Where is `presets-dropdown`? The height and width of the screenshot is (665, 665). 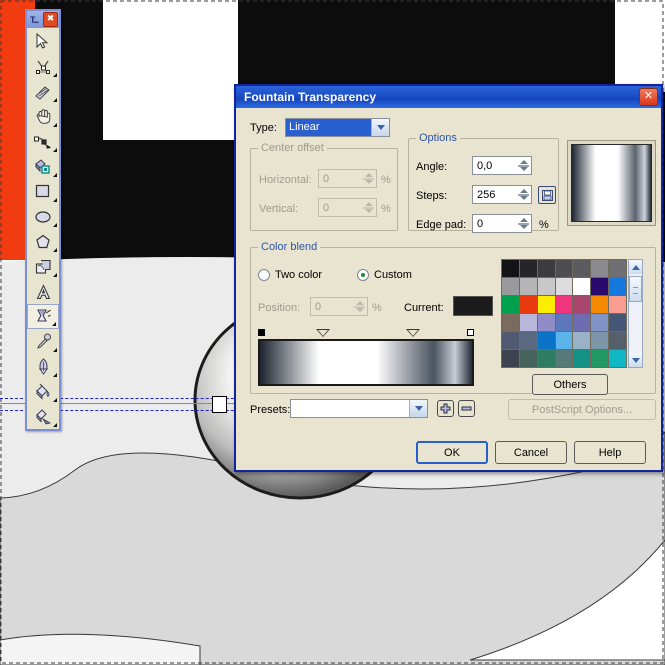
presets-dropdown is located at coordinates (359, 408).